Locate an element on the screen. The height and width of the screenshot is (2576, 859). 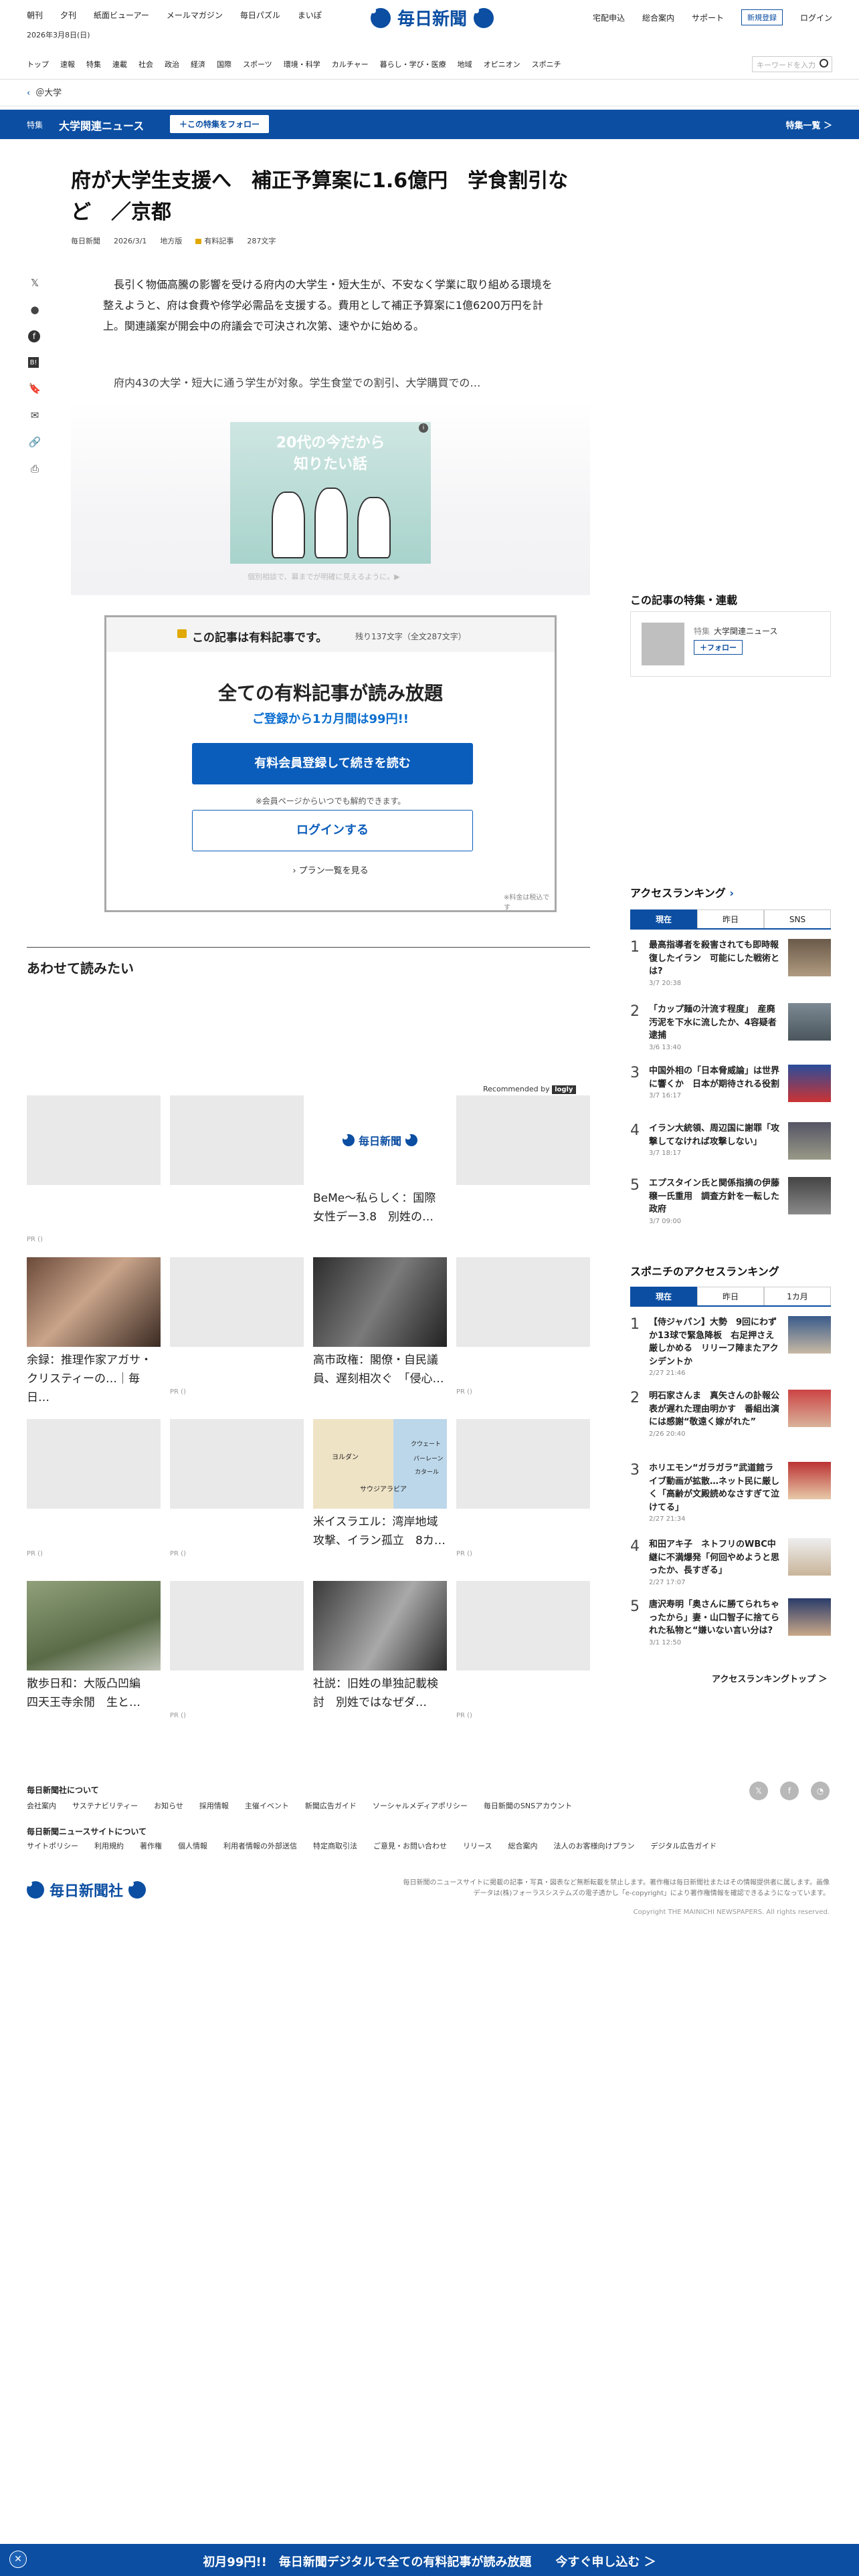
category-item: 暮らし・学び・医療 is located at coordinates (419, 64).